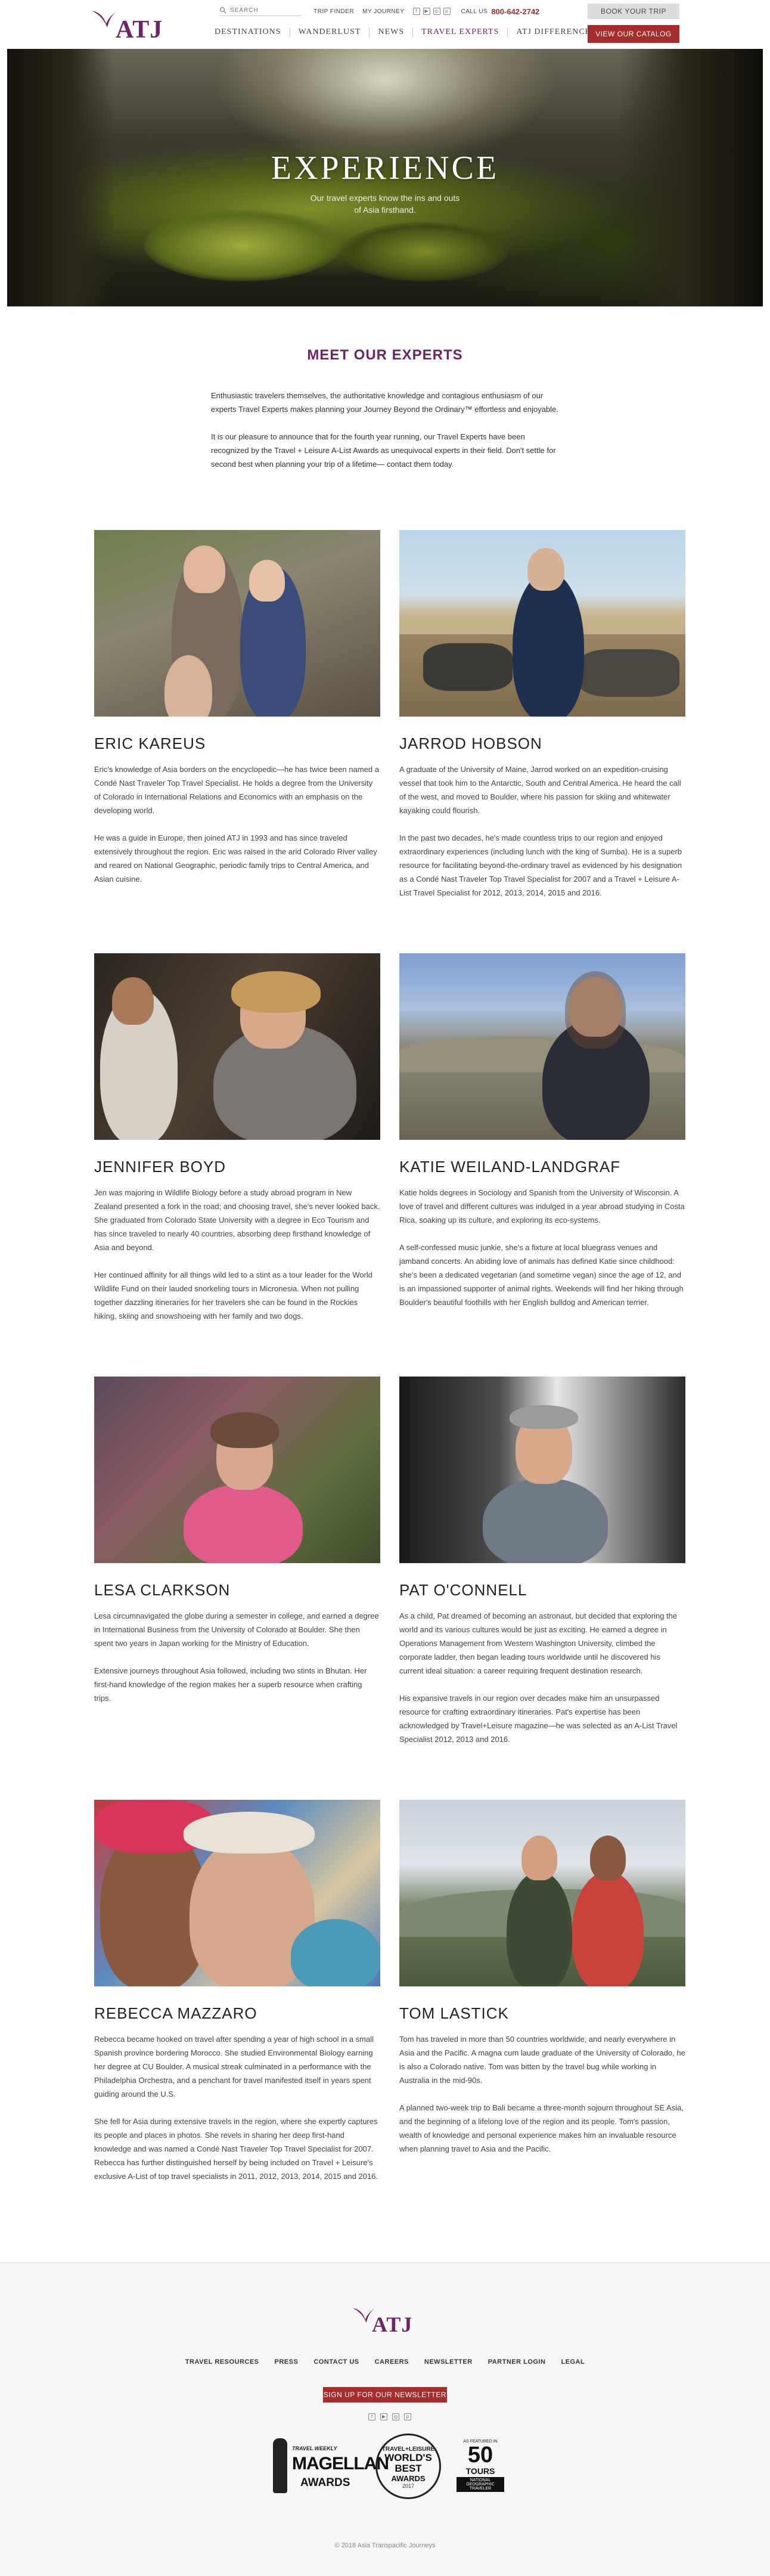 The image size is (770, 2576). Describe the element at coordinates (408, 2463) in the screenshot. I see `worlds-best-title: WORLD'S BEST` at that location.